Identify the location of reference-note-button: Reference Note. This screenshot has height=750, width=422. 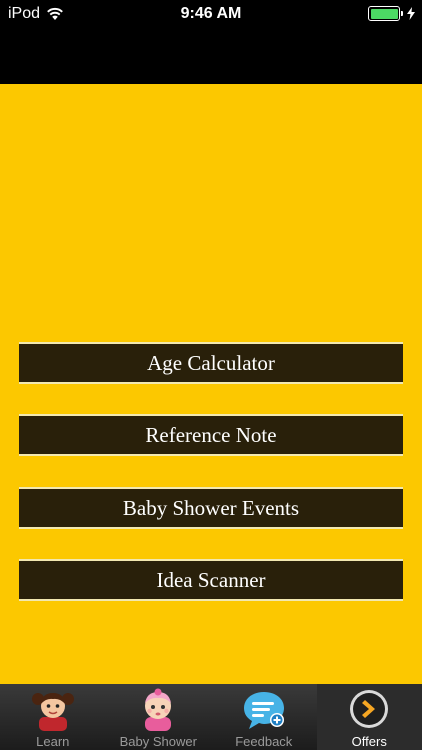
(211, 435).